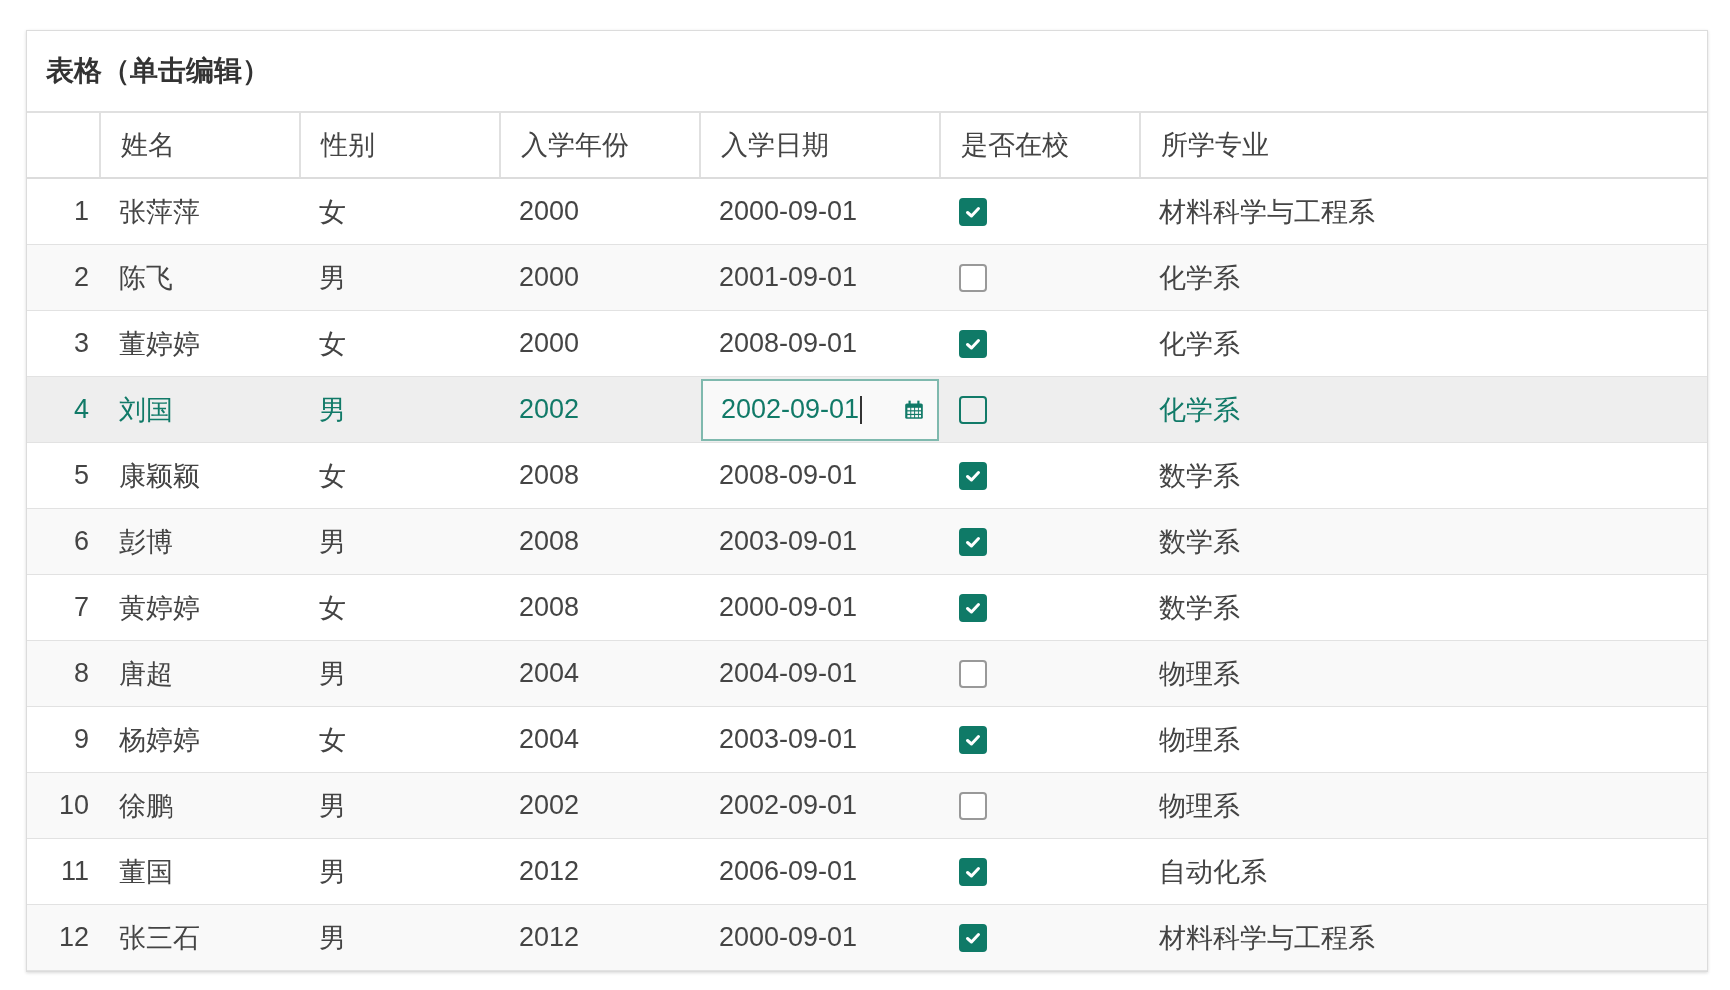  What do you see at coordinates (867, 278) in the screenshot?
I see `table-row: 2 陈飞 男 2000 2001-09-01 化学系` at bounding box center [867, 278].